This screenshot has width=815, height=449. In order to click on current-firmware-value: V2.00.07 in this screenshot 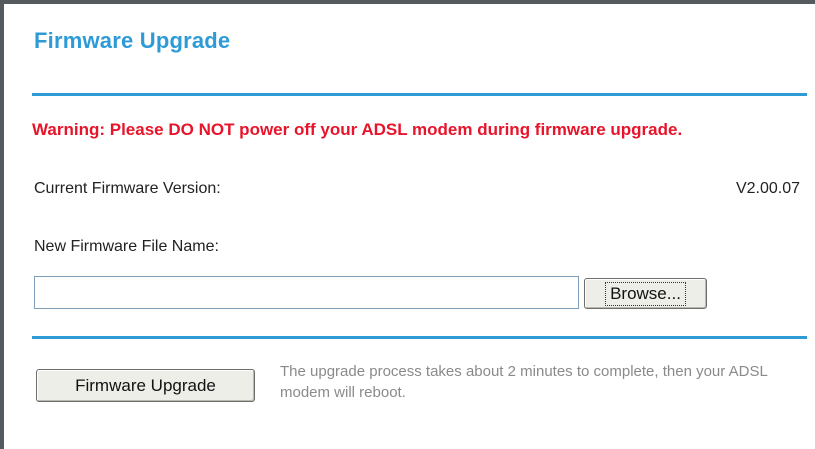, I will do `click(767, 188)`.